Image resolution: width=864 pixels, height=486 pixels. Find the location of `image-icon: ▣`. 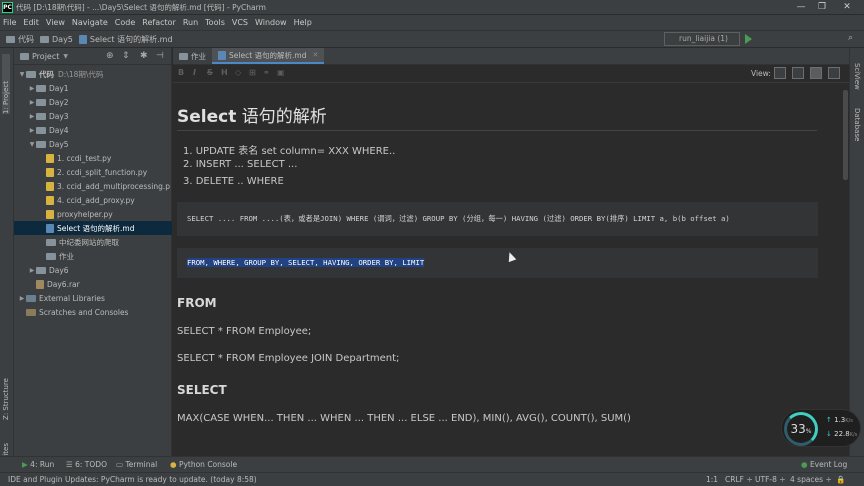

image-icon: ▣ is located at coordinates (281, 72).